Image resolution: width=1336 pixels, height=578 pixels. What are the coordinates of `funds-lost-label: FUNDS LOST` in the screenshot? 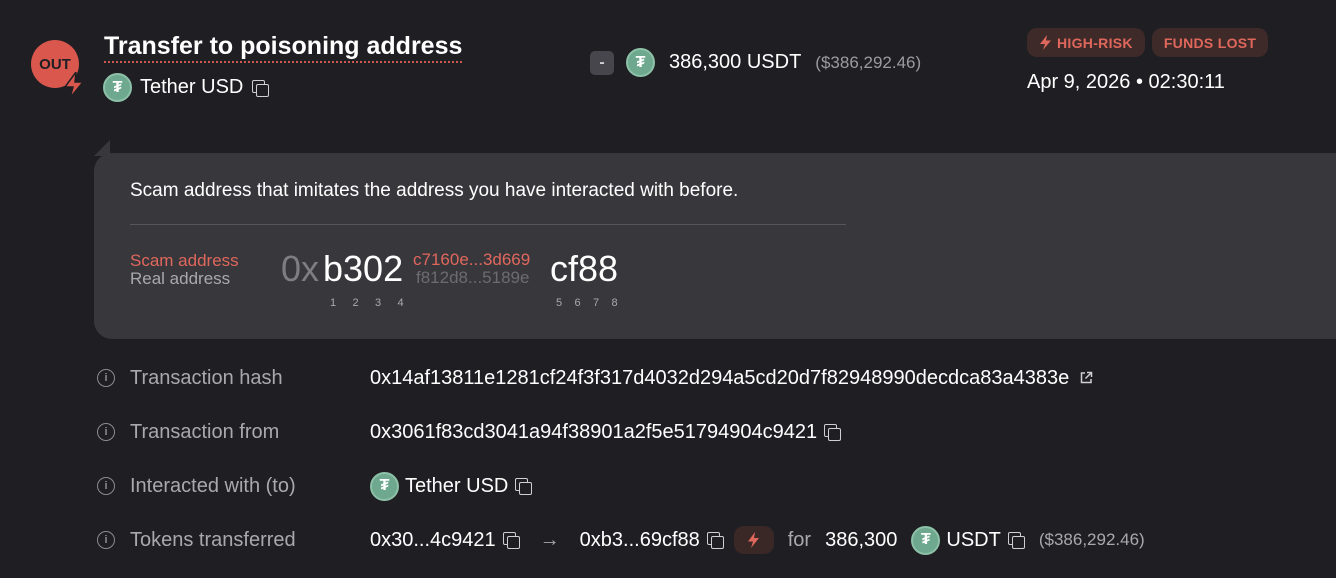 It's located at (1210, 42).